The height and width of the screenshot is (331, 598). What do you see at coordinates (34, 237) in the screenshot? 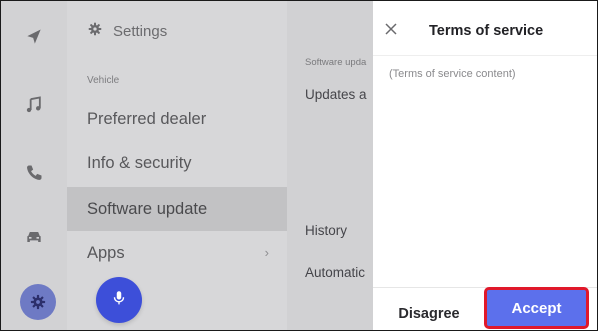
I see `car-icon` at bounding box center [34, 237].